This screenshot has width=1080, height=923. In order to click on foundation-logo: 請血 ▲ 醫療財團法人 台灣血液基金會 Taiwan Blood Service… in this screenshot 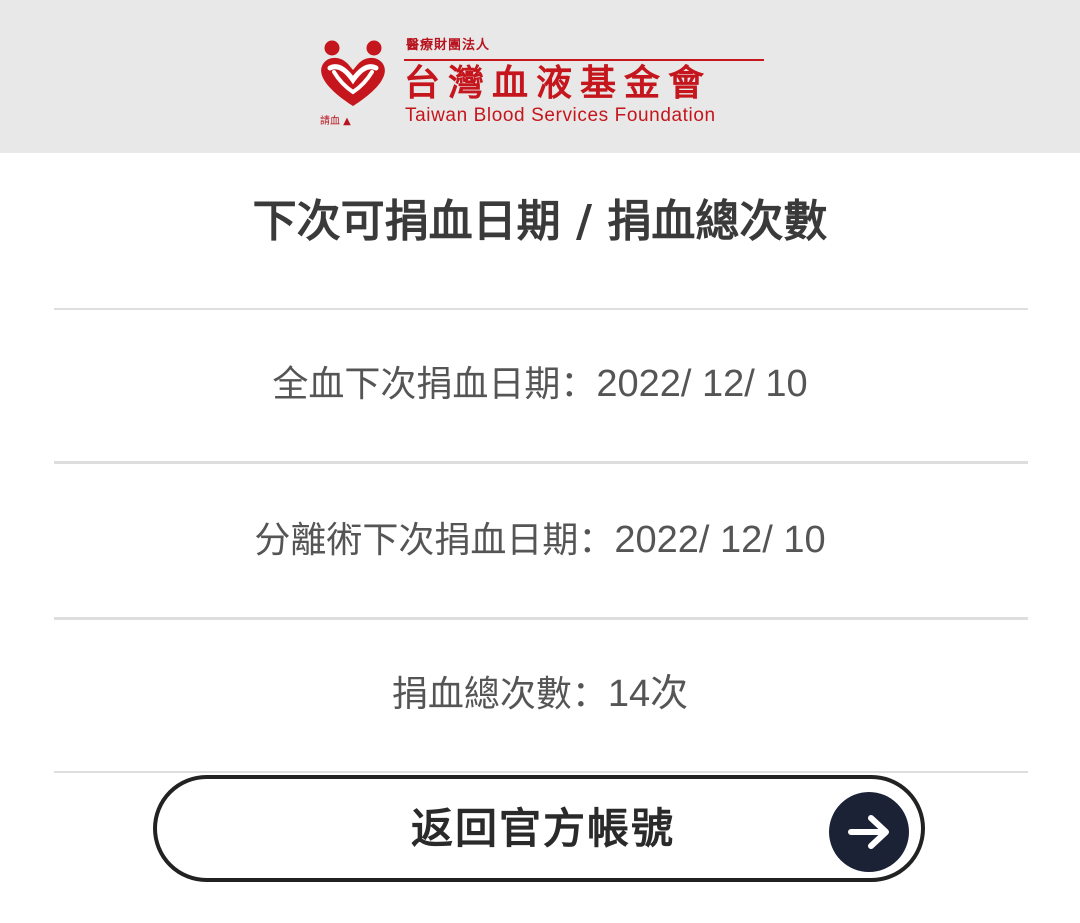, I will do `click(546, 82)`.